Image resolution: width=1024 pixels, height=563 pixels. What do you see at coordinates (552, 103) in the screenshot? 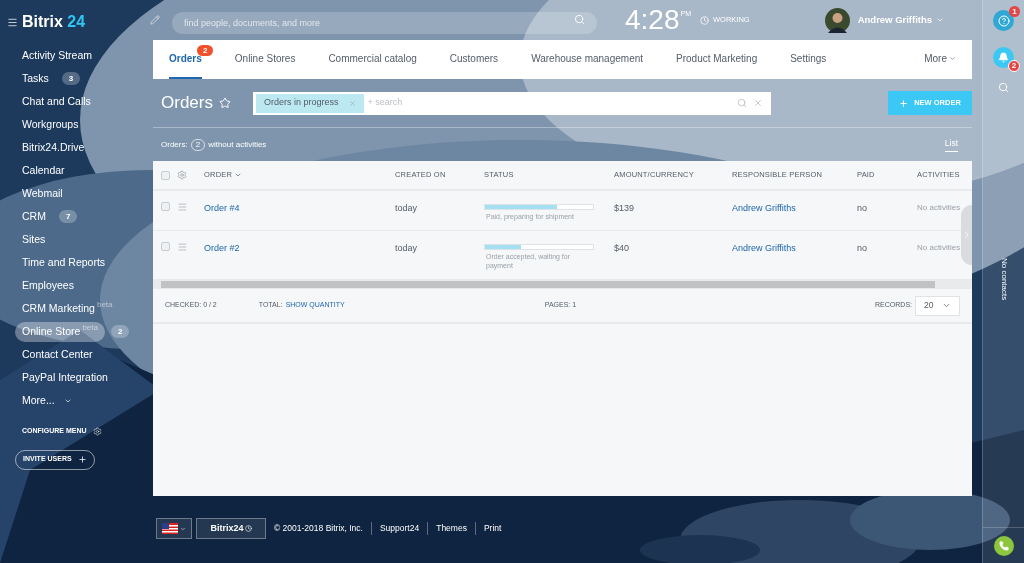
I see `search-input: + search` at bounding box center [552, 103].